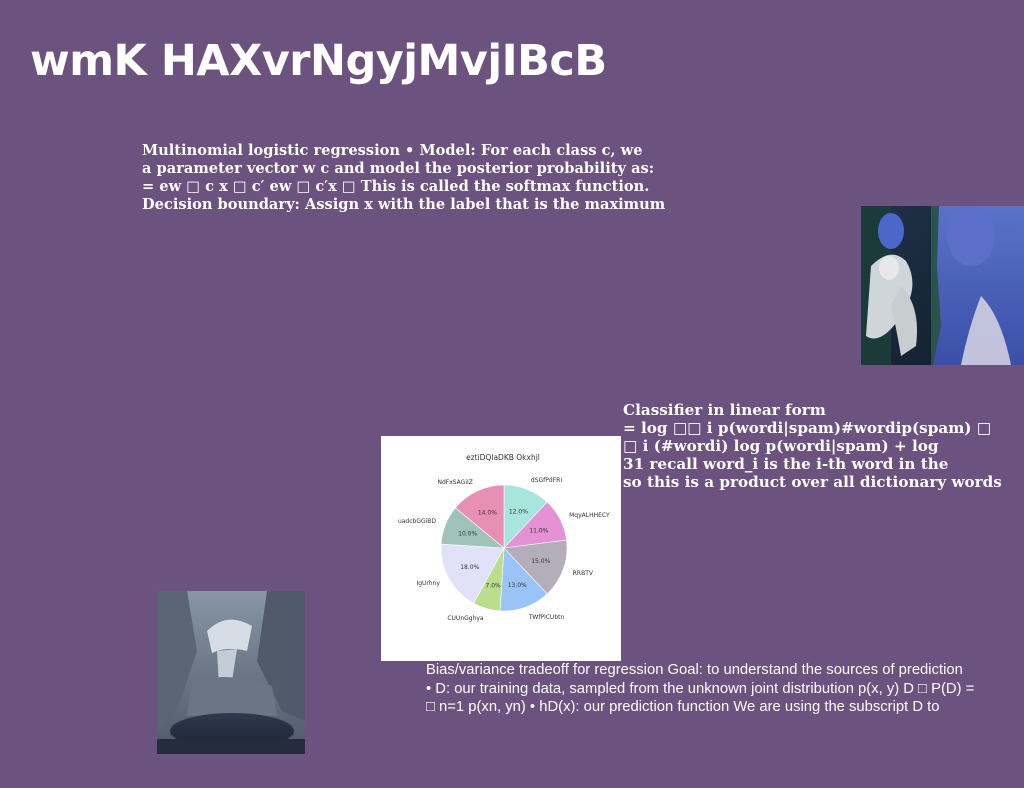 This screenshot has width=1024, height=788. What do you see at coordinates (493, 586) in the screenshot?
I see `slice-percent-label: 7.0%` at bounding box center [493, 586].